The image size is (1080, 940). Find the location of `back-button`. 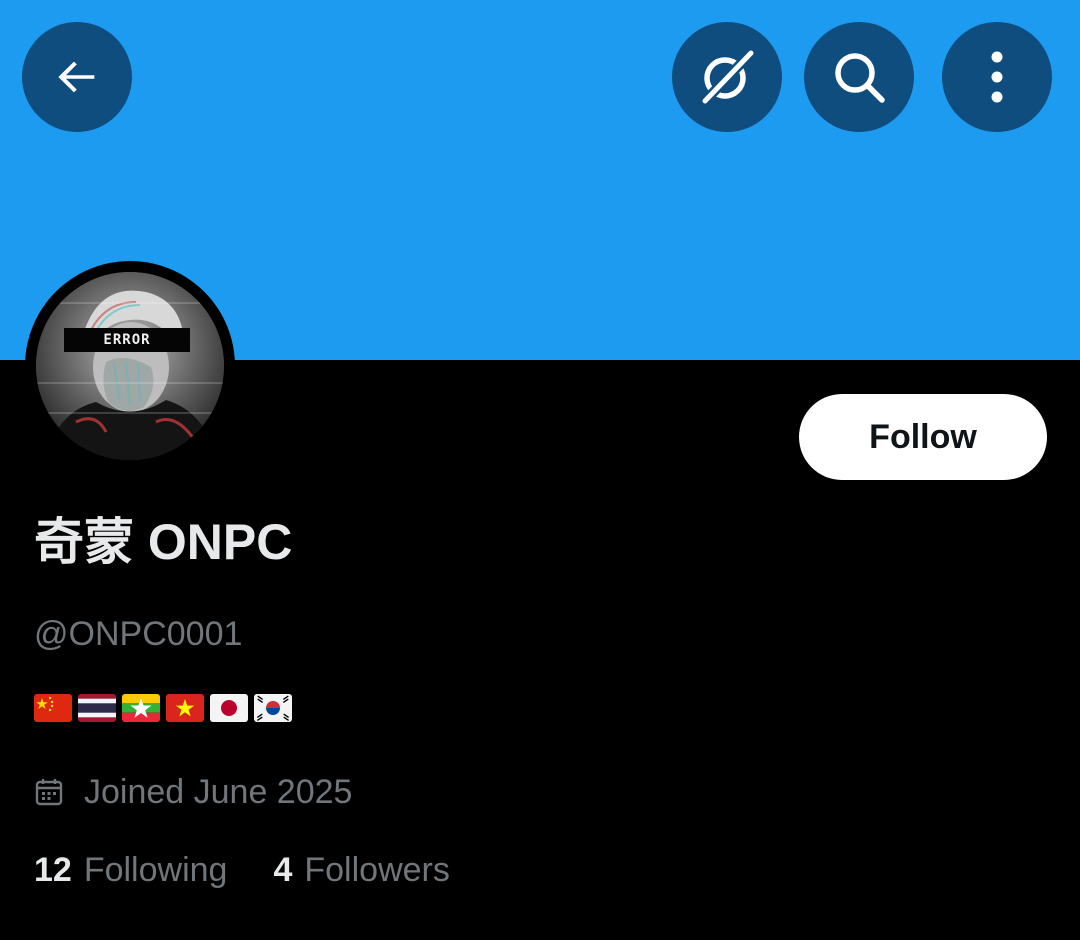

back-button is located at coordinates (77, 77).